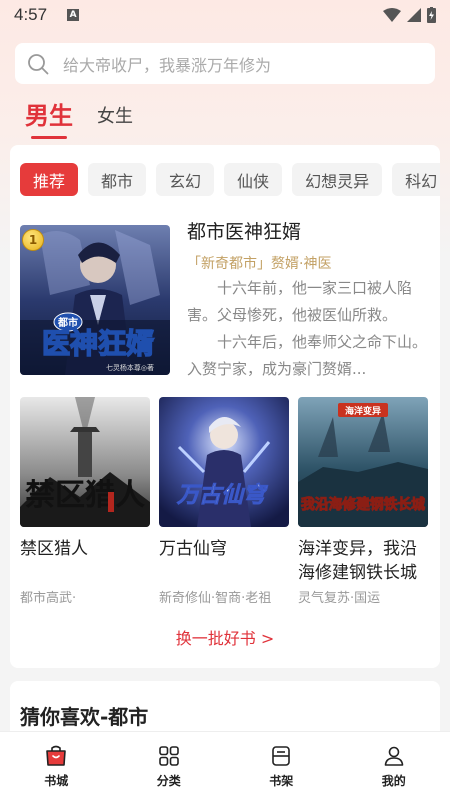 The image size is (450, 800). I want to click on tab-category-label: 分类, so click(168, 780).